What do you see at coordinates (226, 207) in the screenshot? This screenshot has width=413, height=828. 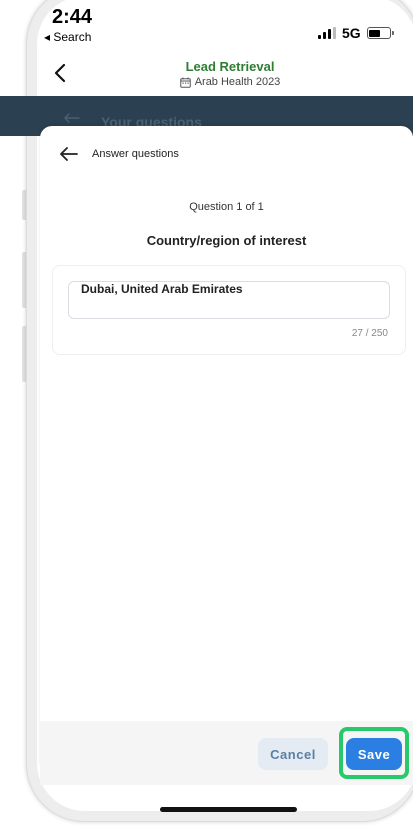 I see `question-counter: Question 1 of 1` at bounding box center [226, 207].